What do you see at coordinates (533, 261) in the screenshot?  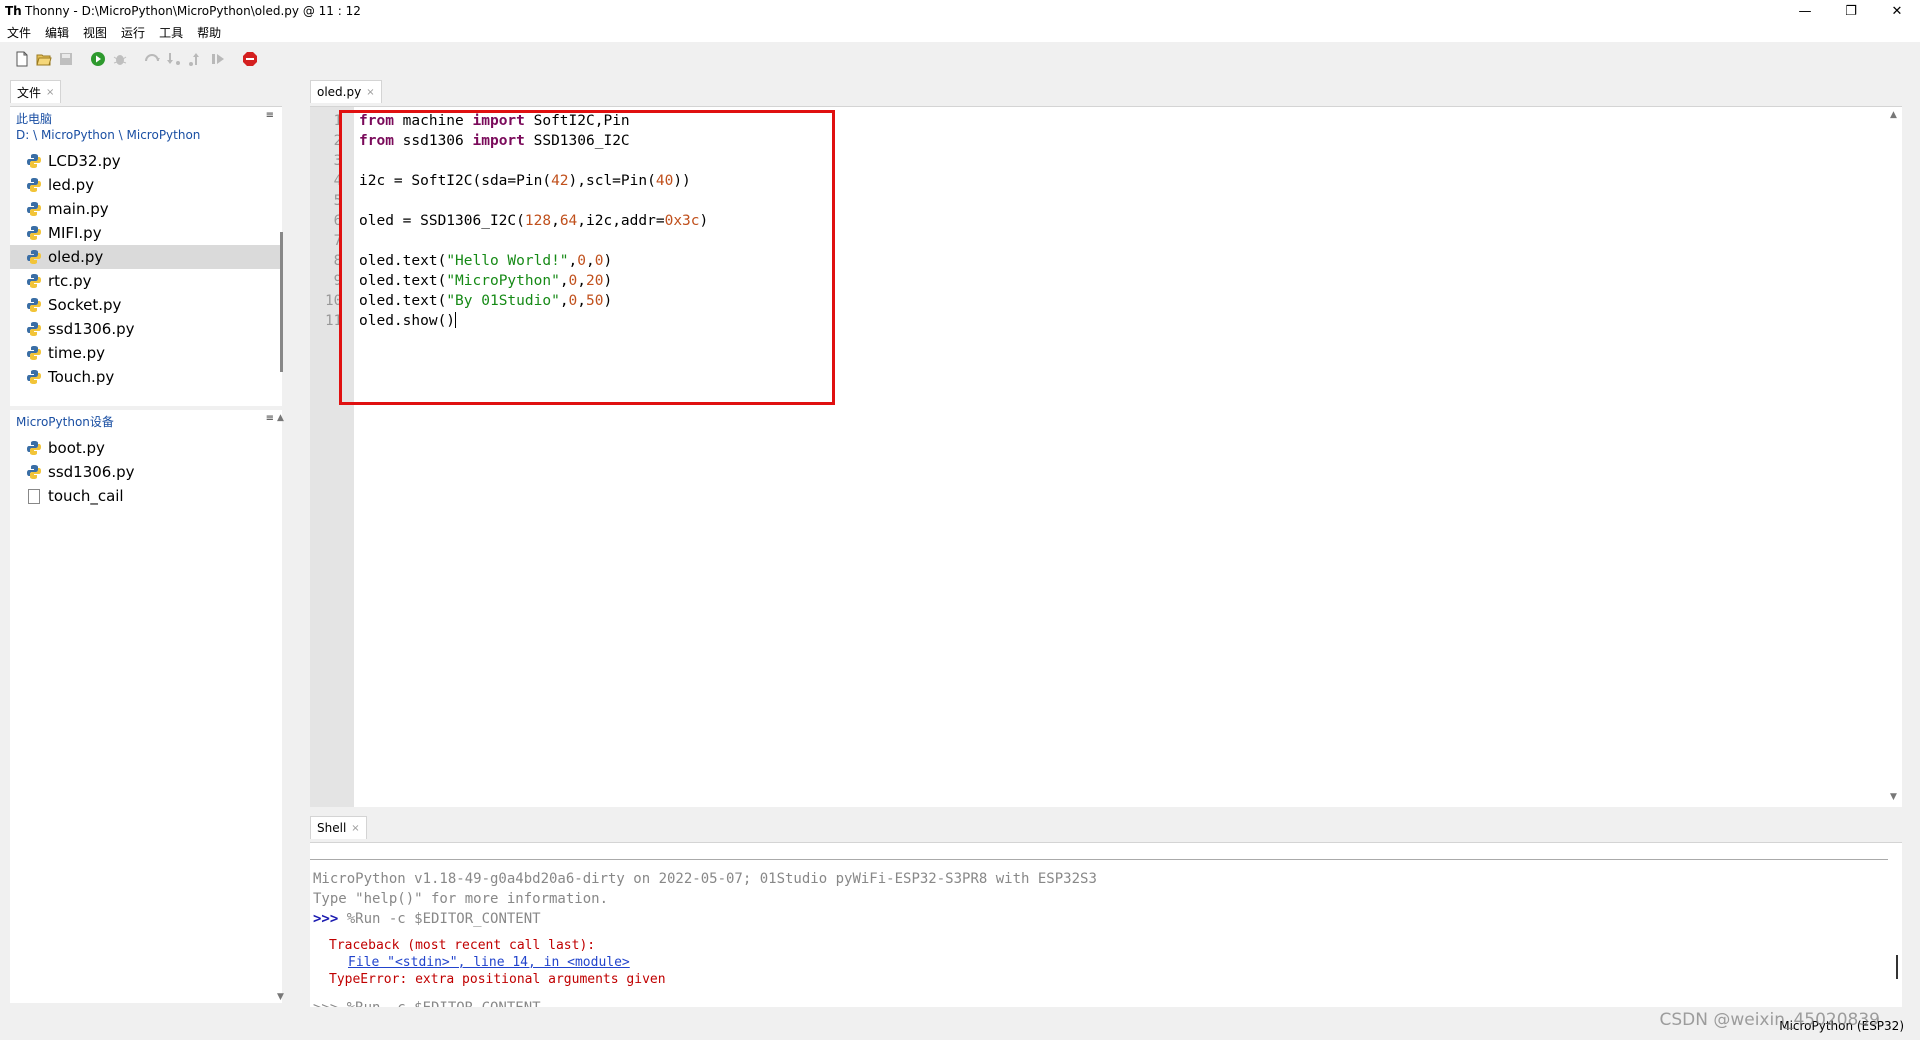 I see `code-line: oled.text("Hello World!",0,0)` at bounding box center [533, 261].